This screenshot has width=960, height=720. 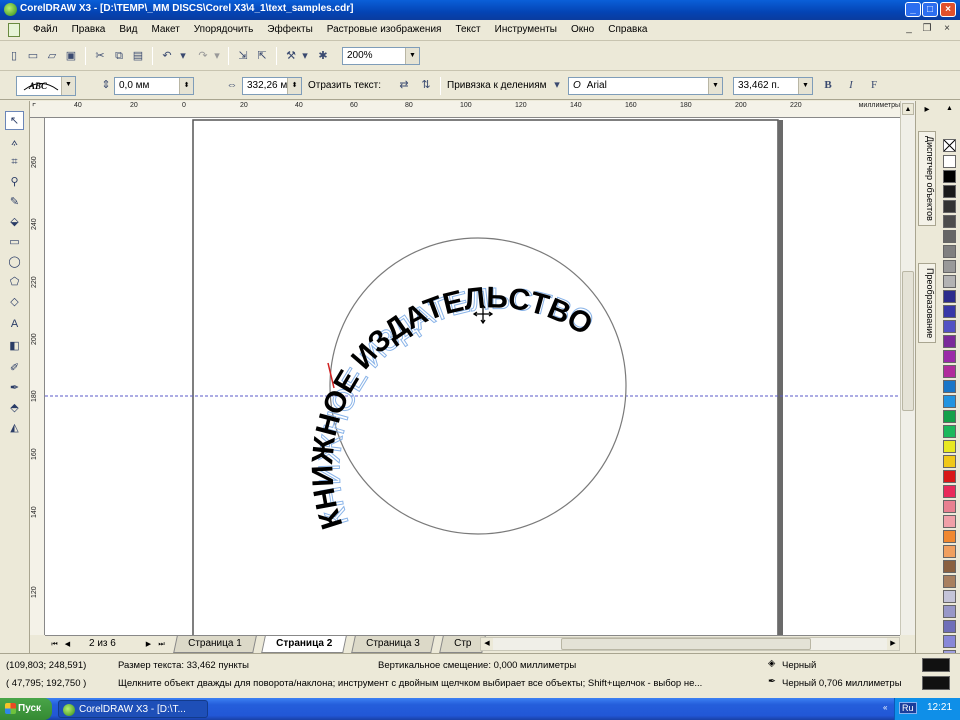 I want to click on smart-fill-tool-icon: ⬙, so click(x=14, y=222).